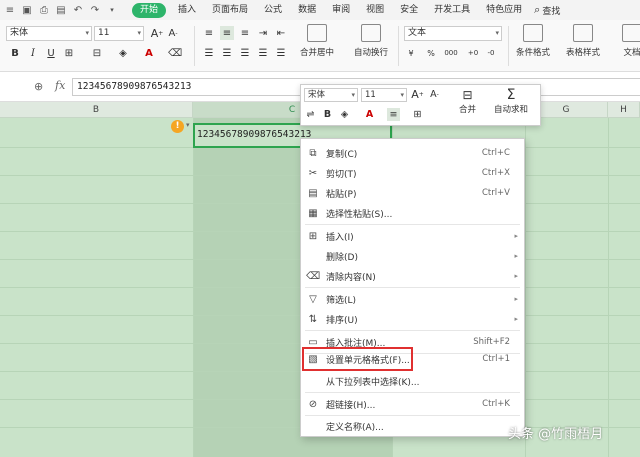 The width and height of the screenshot is (640, 457). Describe the element at coordinates (187, 10) in the screenshot. I see `tab-insert: 插入` at that location.